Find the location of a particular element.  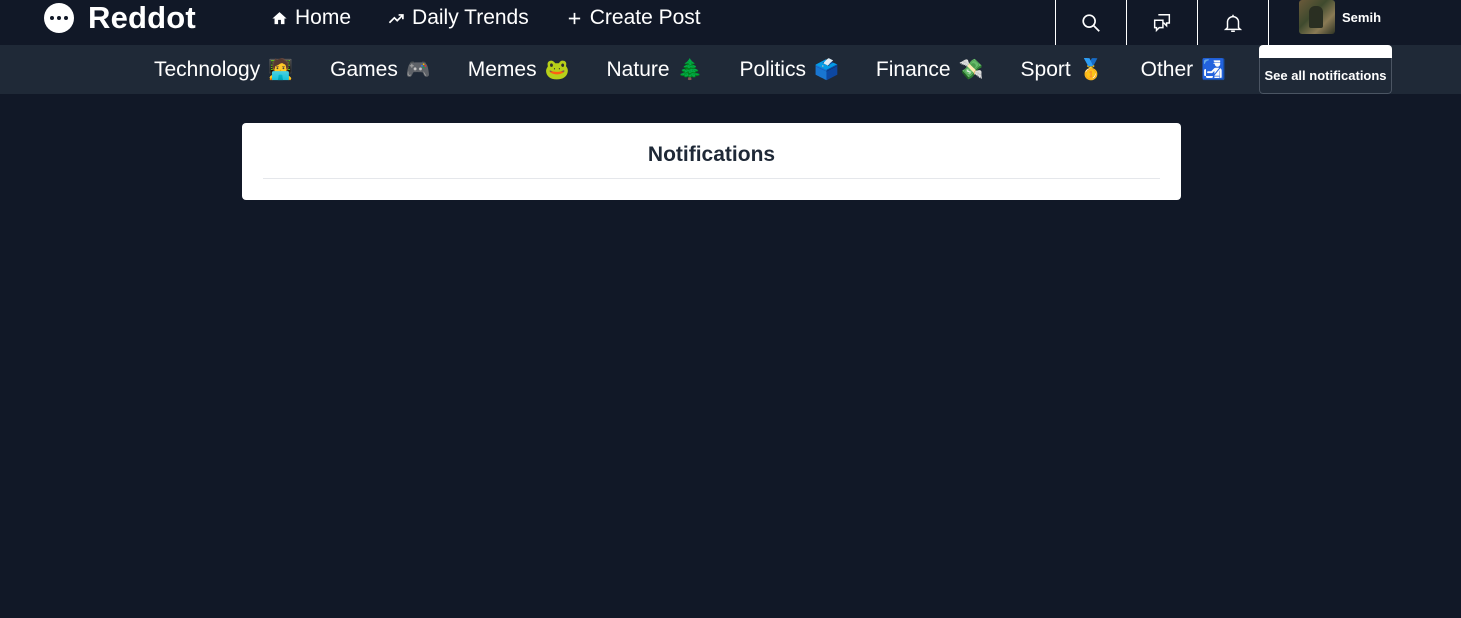

divider is located at coordinates (711, 178).